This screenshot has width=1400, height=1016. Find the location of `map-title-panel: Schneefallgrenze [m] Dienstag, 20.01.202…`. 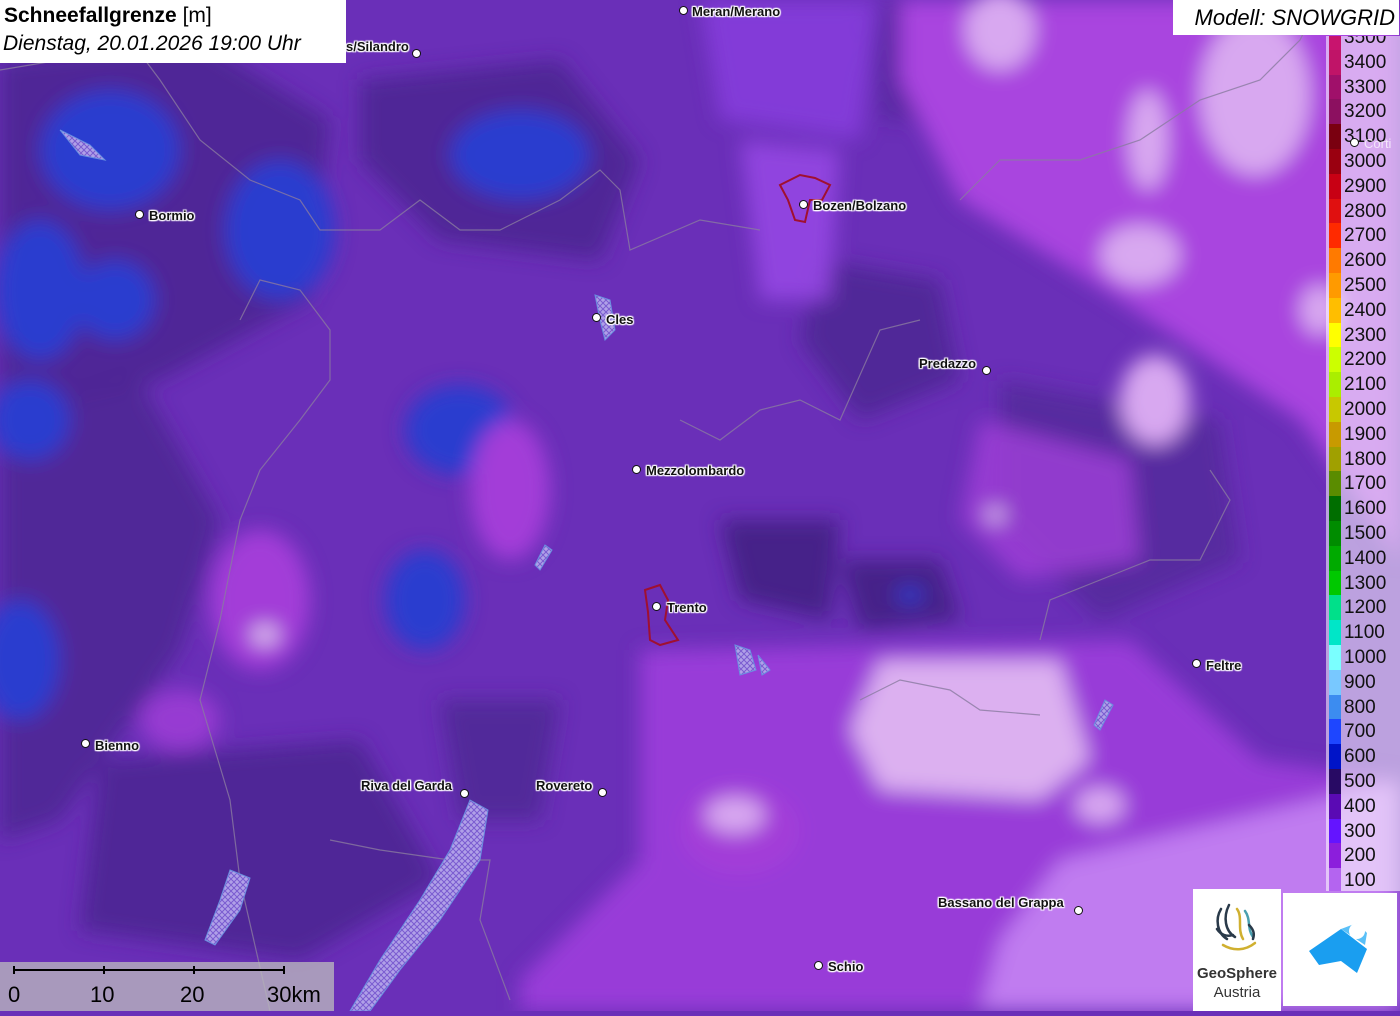

map-title-panel: Schneefallgrenze [m] Dienstag, 20.01.202… is located at coordinates (173, 31).